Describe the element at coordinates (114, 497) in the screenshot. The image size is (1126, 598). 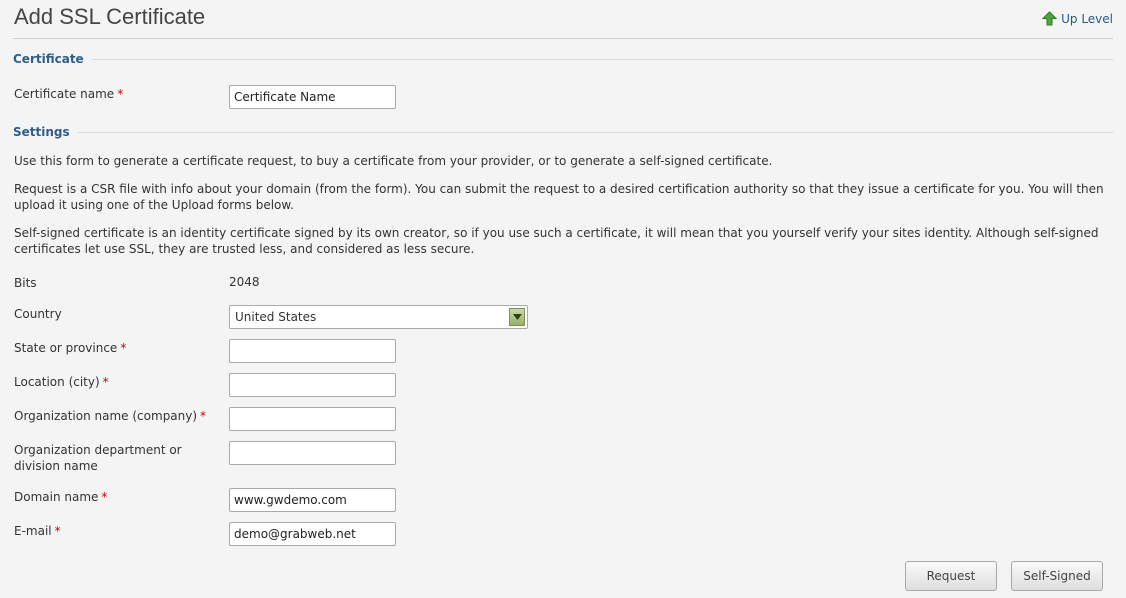
I see `domain-label: Domain name *` at that location.